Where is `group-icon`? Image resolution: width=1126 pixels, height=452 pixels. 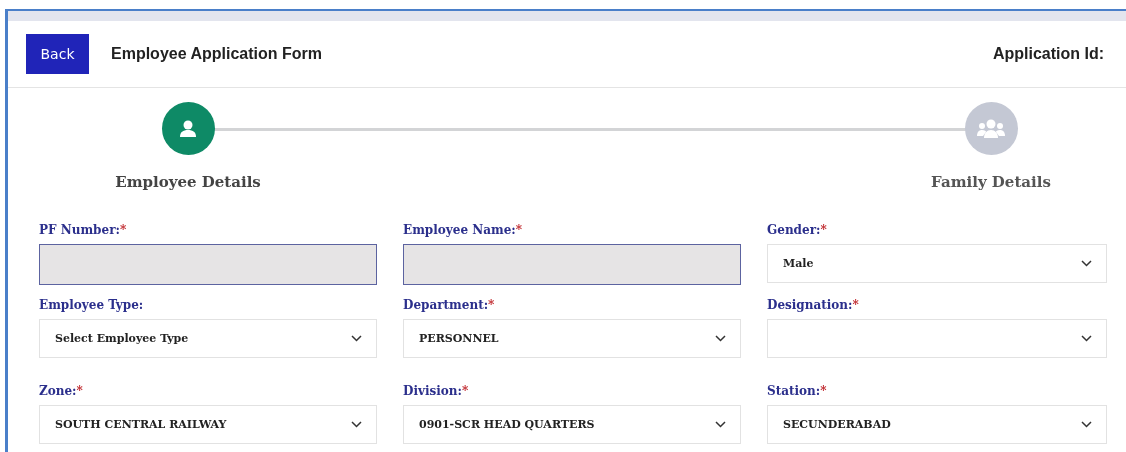 group-icon is located at coordinates (991, 128).